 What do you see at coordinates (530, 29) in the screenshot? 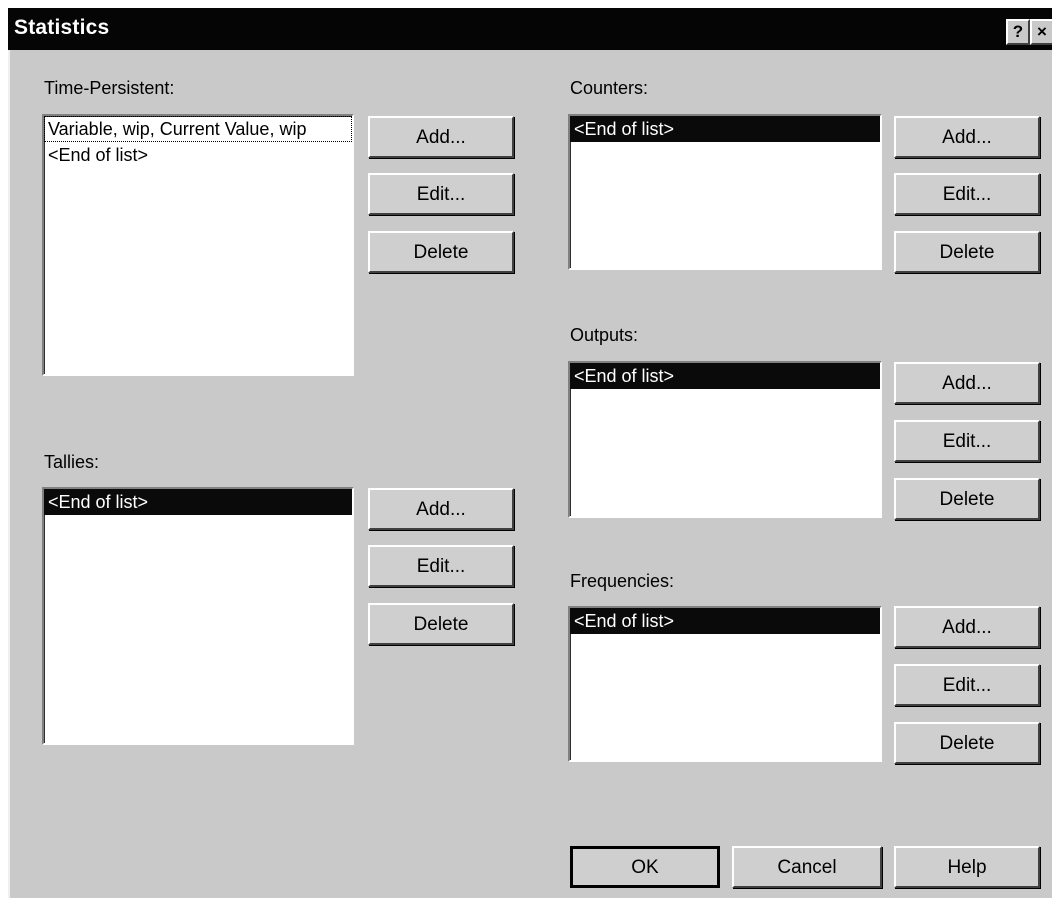
I see `title-bar: Statistics ? ×` at bounding box center [530, 29].